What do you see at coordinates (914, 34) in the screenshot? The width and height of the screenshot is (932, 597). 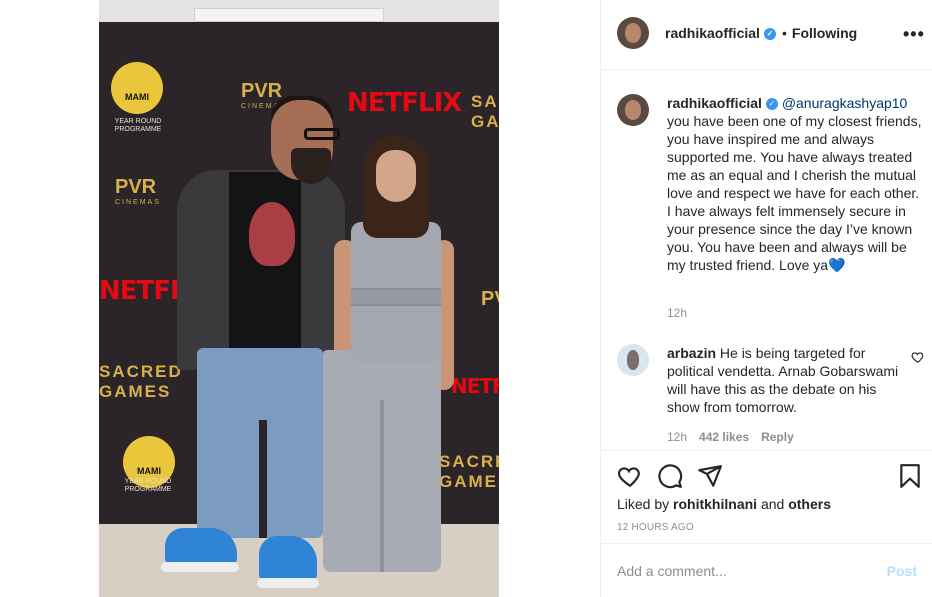 I see `more-horizontal-icon: •••` at bounding box center [914, 34].